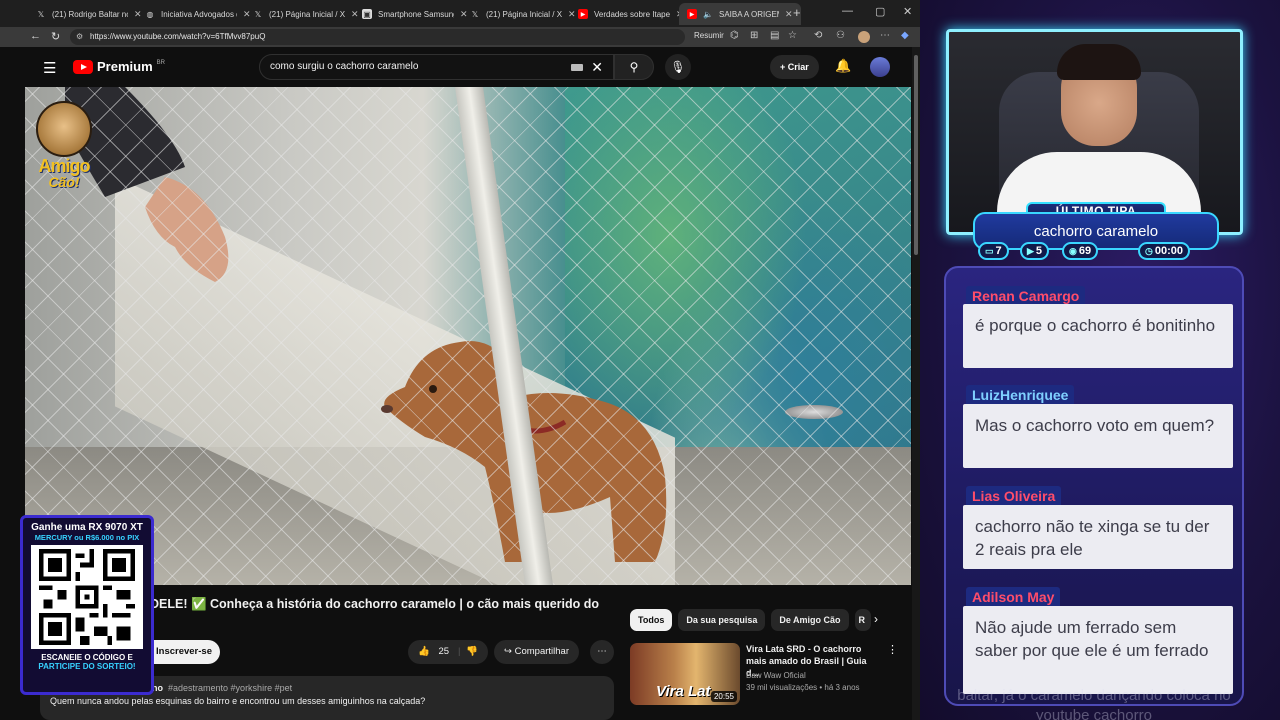 This screenshot has width=1280, height=720. I want to click on back-arrow-icon: ←, so click(35, 36).